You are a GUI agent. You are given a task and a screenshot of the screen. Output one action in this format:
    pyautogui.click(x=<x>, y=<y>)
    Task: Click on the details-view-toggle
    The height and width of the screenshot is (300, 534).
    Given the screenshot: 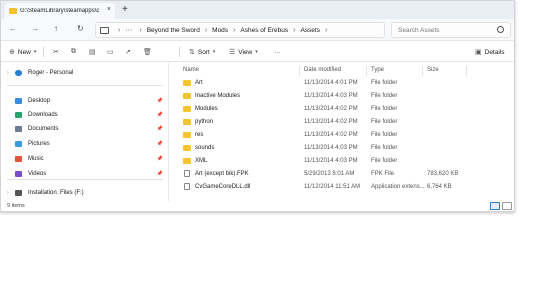 What is the action you would take?
    pyautogui.click(x=495, y=206)
    